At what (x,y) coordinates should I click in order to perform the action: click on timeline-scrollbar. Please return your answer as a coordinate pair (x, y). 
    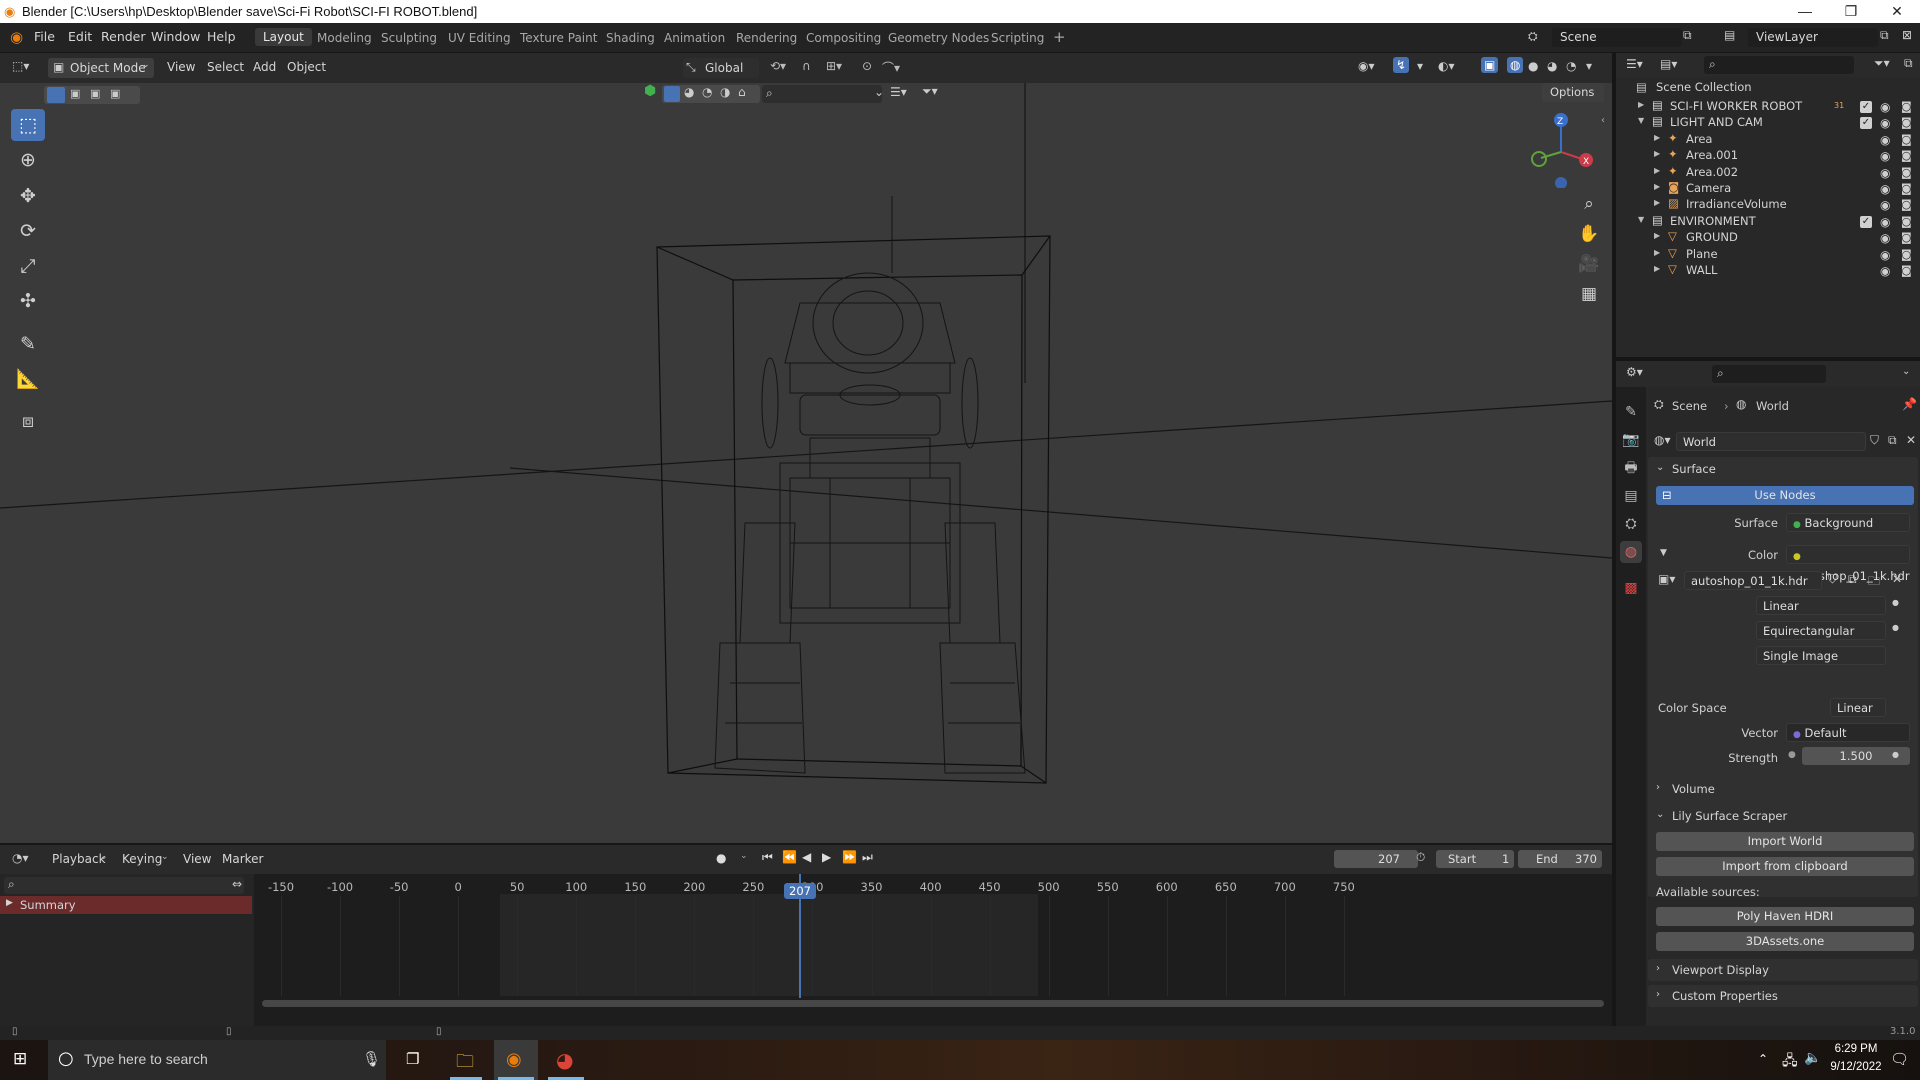
    Looking at the image, I should click on (933, 1003).